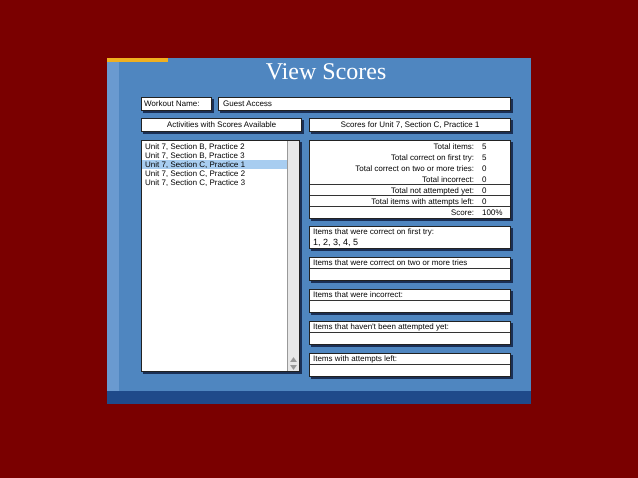 The height and width of the screenshot is (478, 638). What do you see at coordinates (214, 182) in the screenshot?
I see `activity-item: Unit 7, Section C, Practice 3` at bounding box center [214, 182].